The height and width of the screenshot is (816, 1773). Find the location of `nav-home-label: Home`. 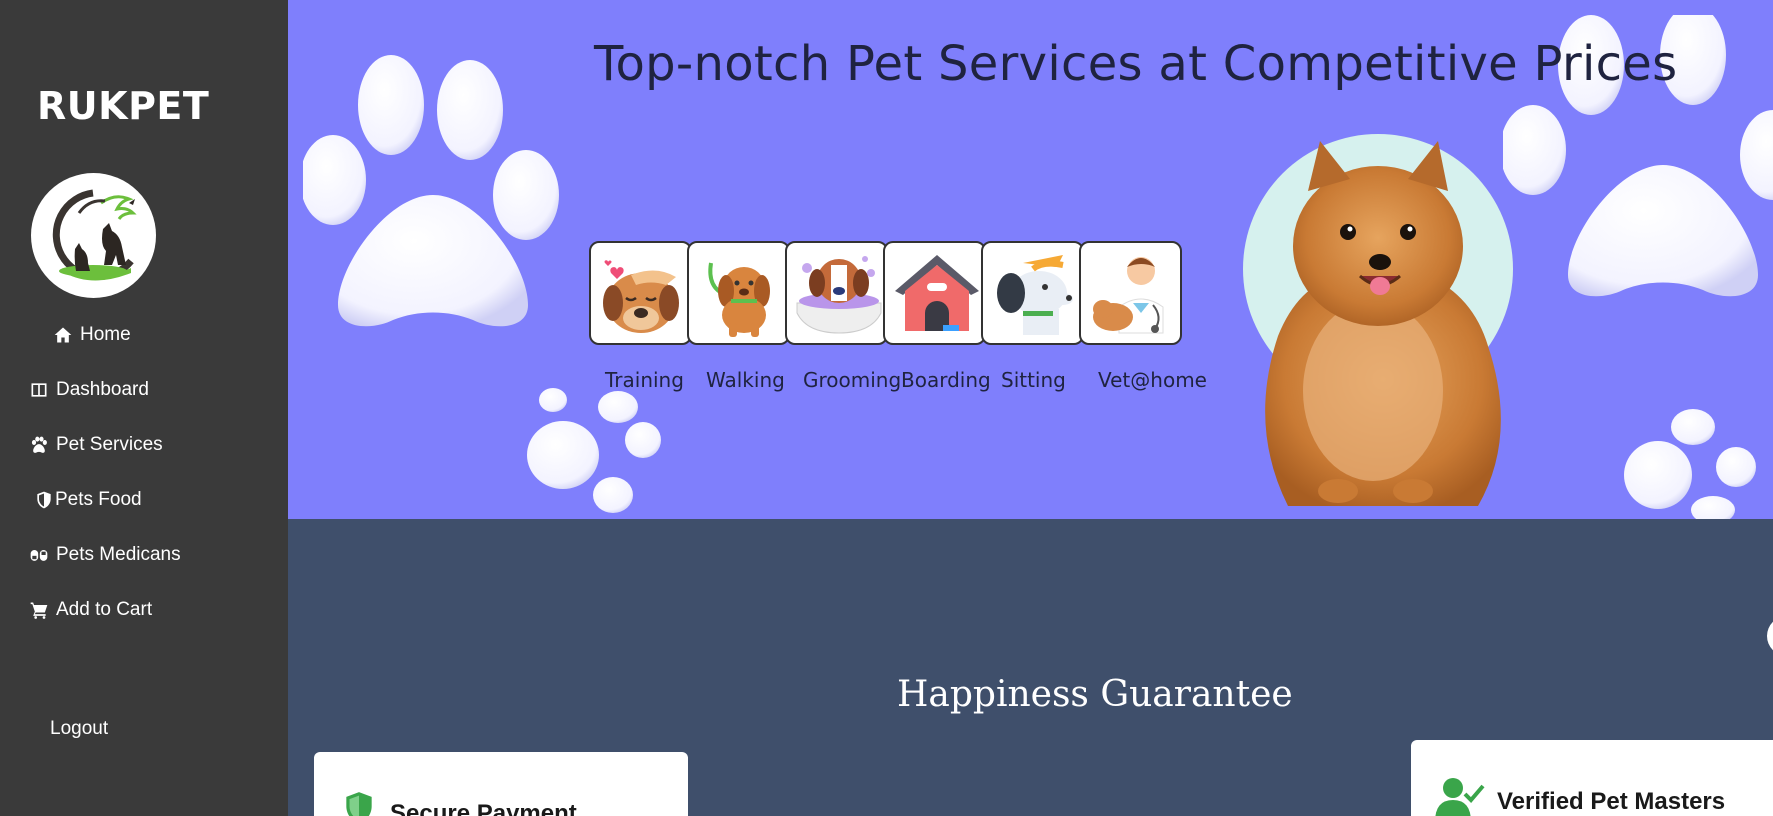

nav-home-label: Home is located at coordinates (105, 334).